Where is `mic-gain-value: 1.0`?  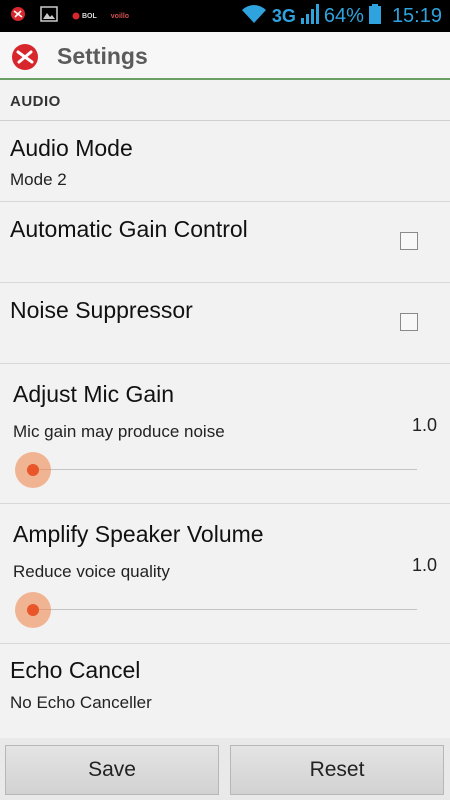
mic-gain-value: 1.0 is located at coordinates (424, 425).